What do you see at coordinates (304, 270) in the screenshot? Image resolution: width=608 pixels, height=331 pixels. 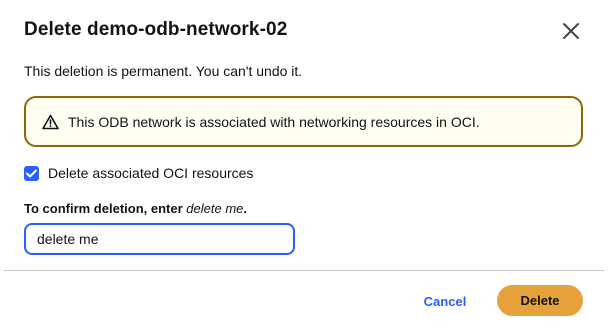 I see `footer-divider` at bounding box center [304, 270].